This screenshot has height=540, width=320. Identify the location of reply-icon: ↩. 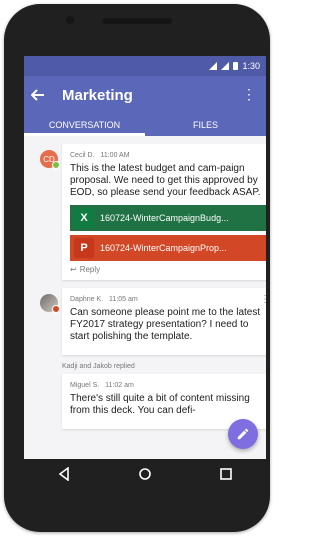
(73, 269).